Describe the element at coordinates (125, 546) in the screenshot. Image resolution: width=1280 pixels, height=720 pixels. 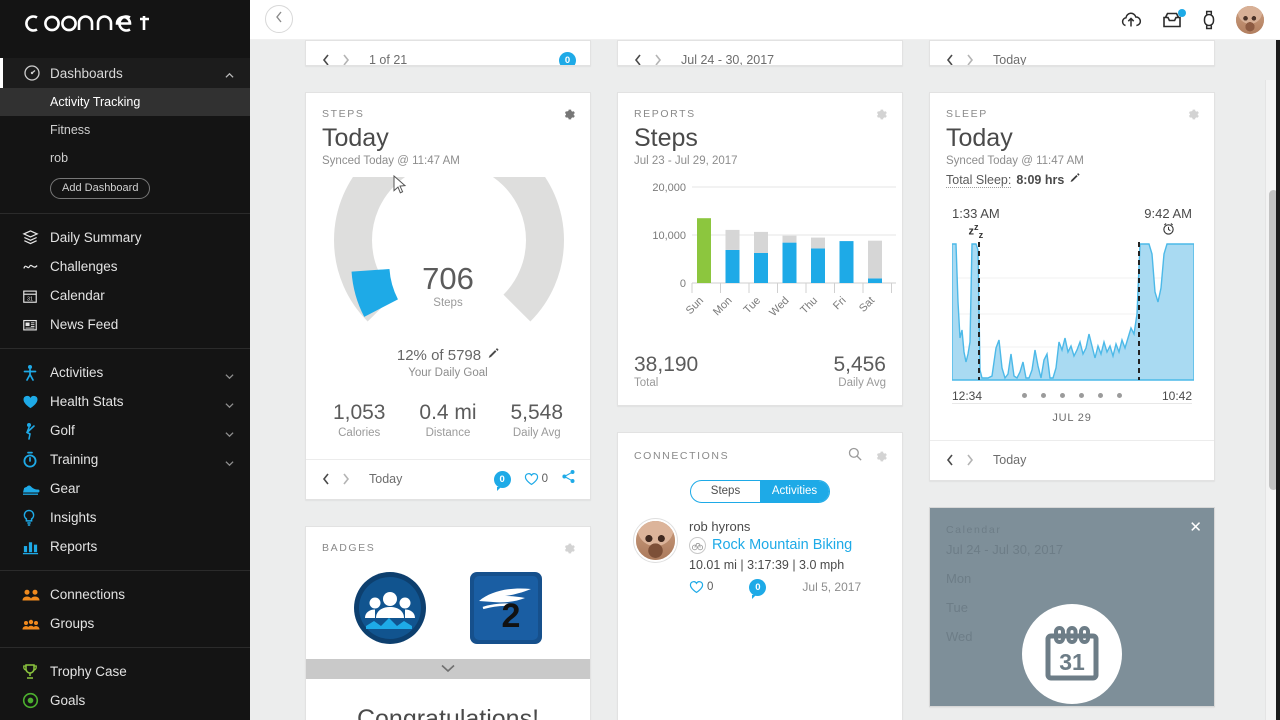
I see `sidebar-item-reports: Reports` at that location.